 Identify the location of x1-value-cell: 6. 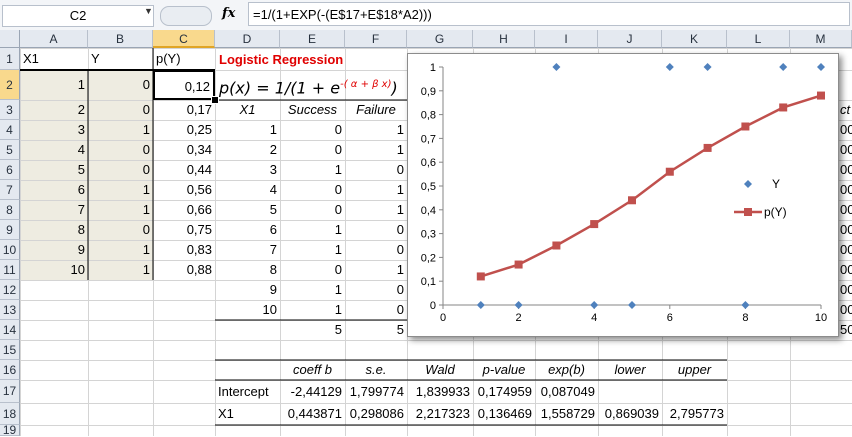
(54, 190).